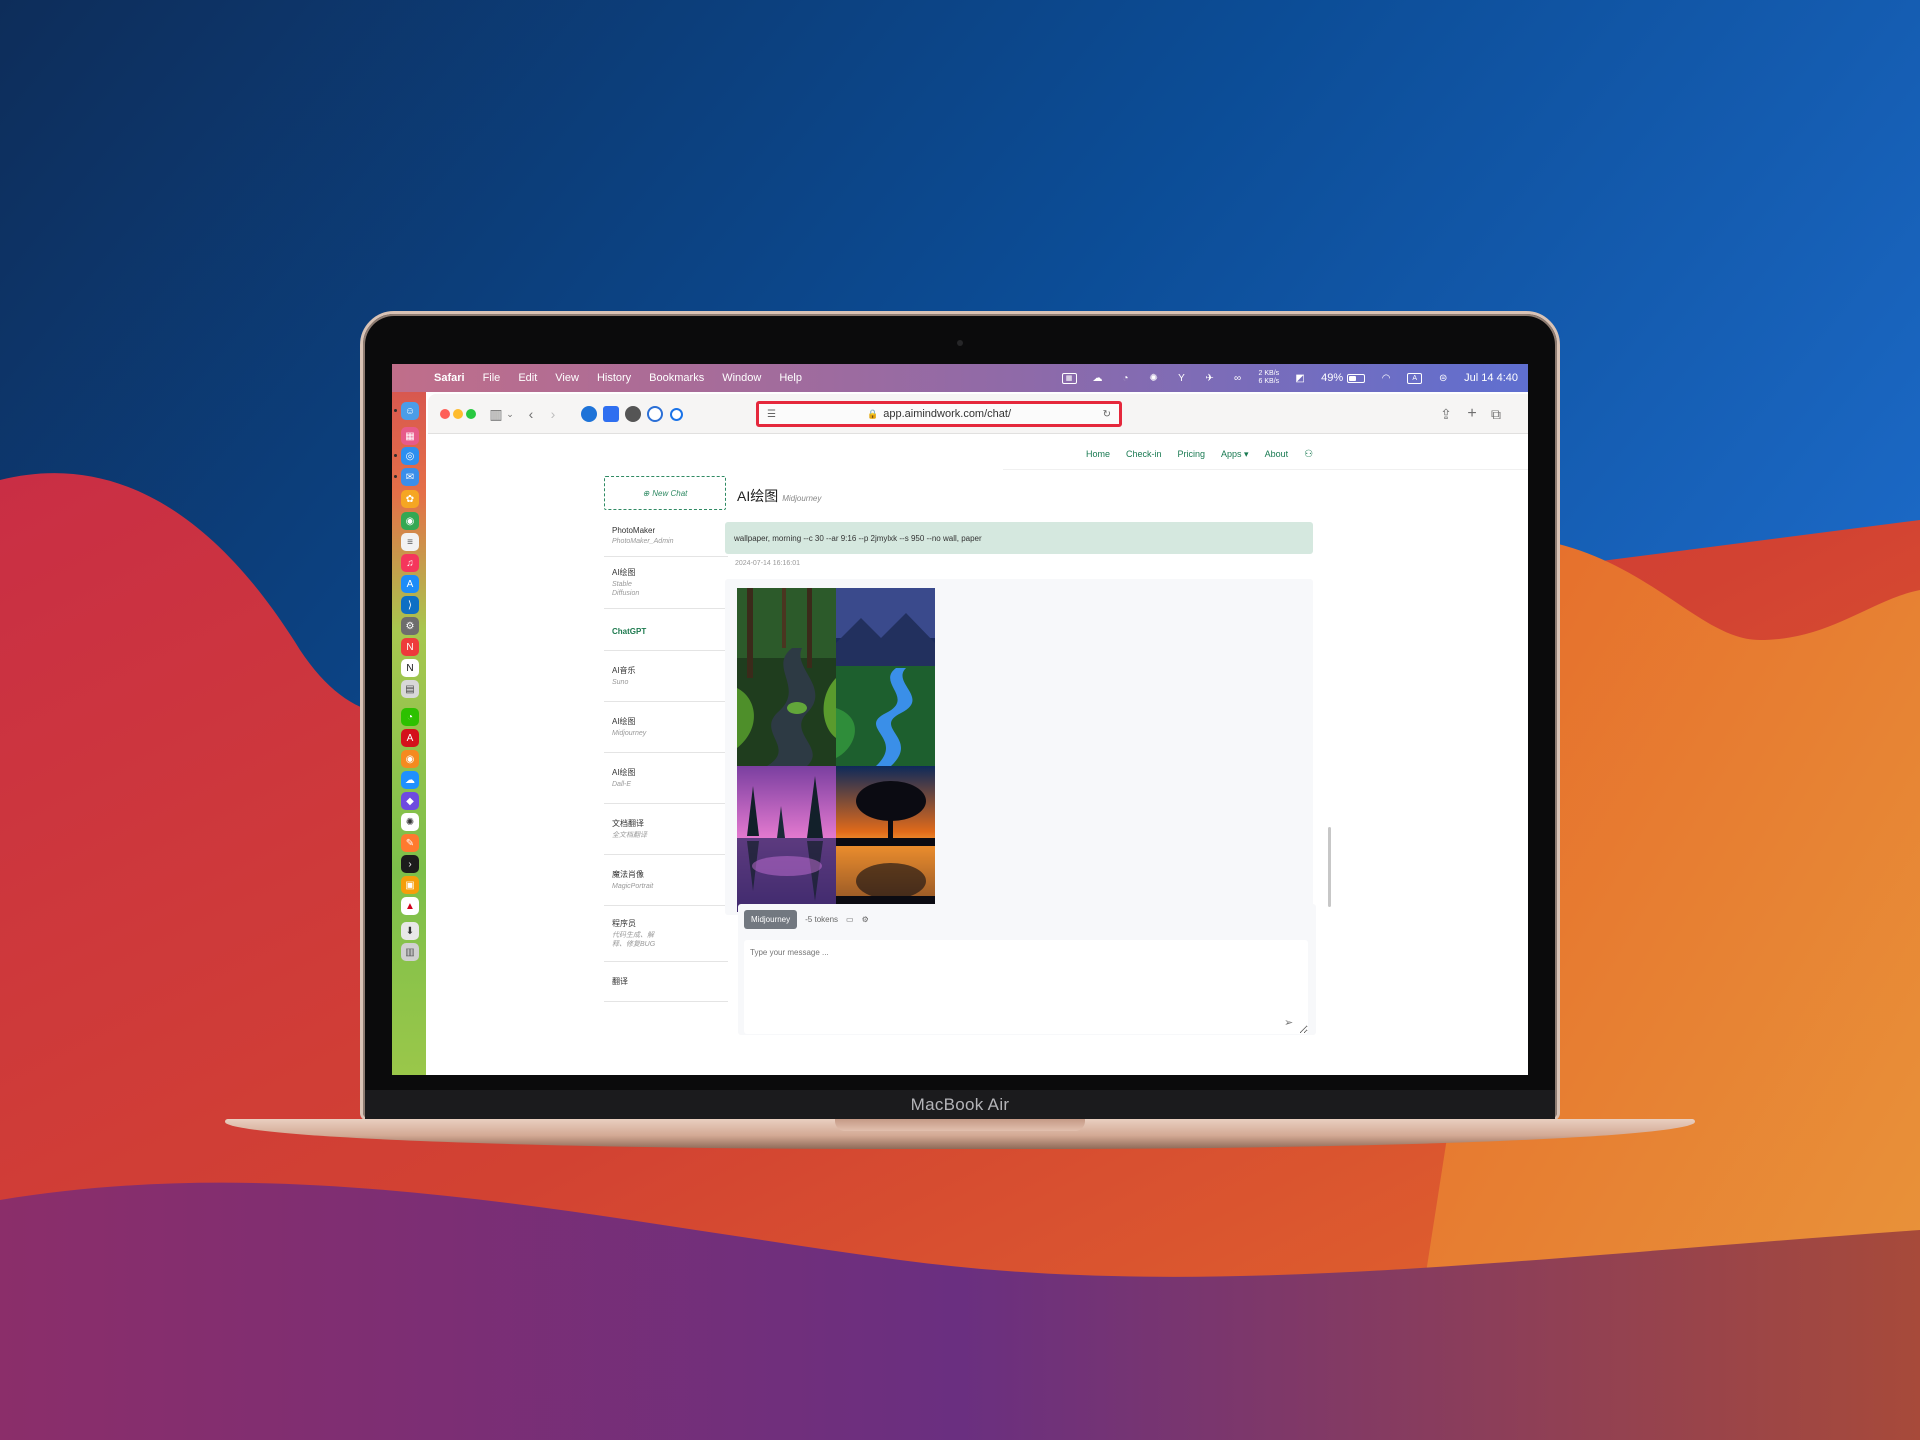 This screenshot has width=1920, height=1440. I want to click on chatgpt-icon: ✺, so click(410, 822).